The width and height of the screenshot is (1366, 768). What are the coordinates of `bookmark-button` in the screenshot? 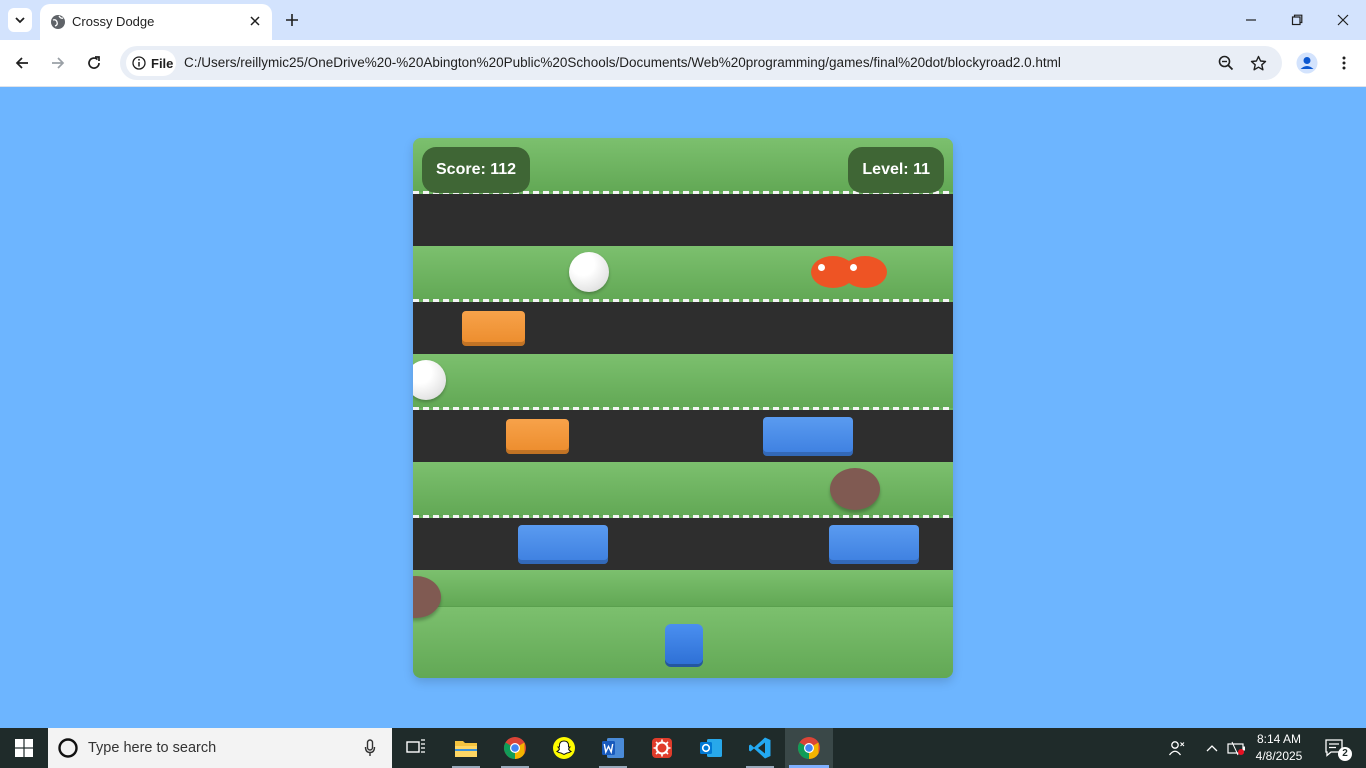 It's located at (1258, 63).